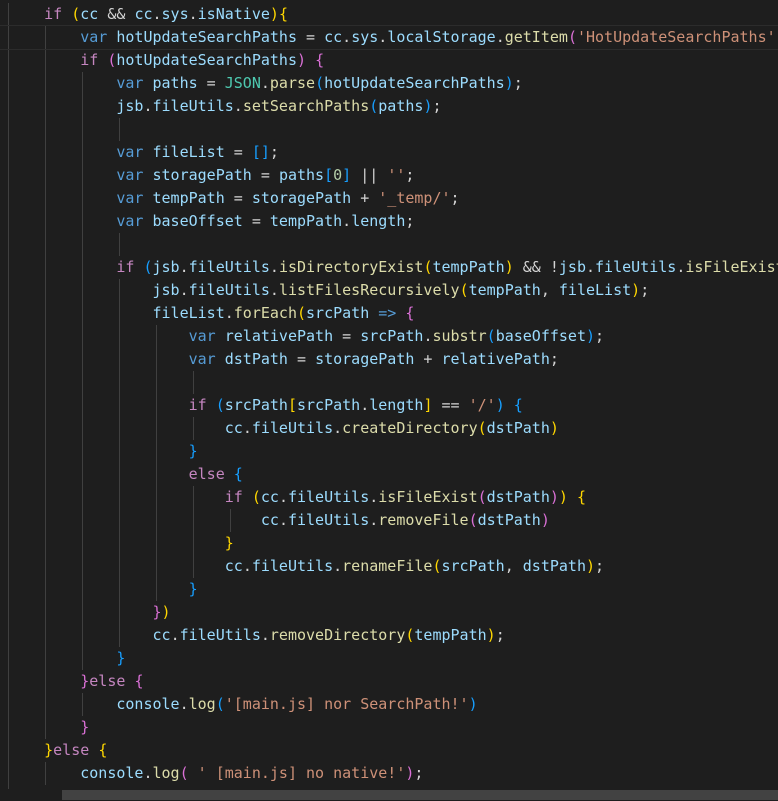  What do you see at coordinates (389, 612) in the screenshot?
I see `code-line: })` at bounding box center [389, 612].